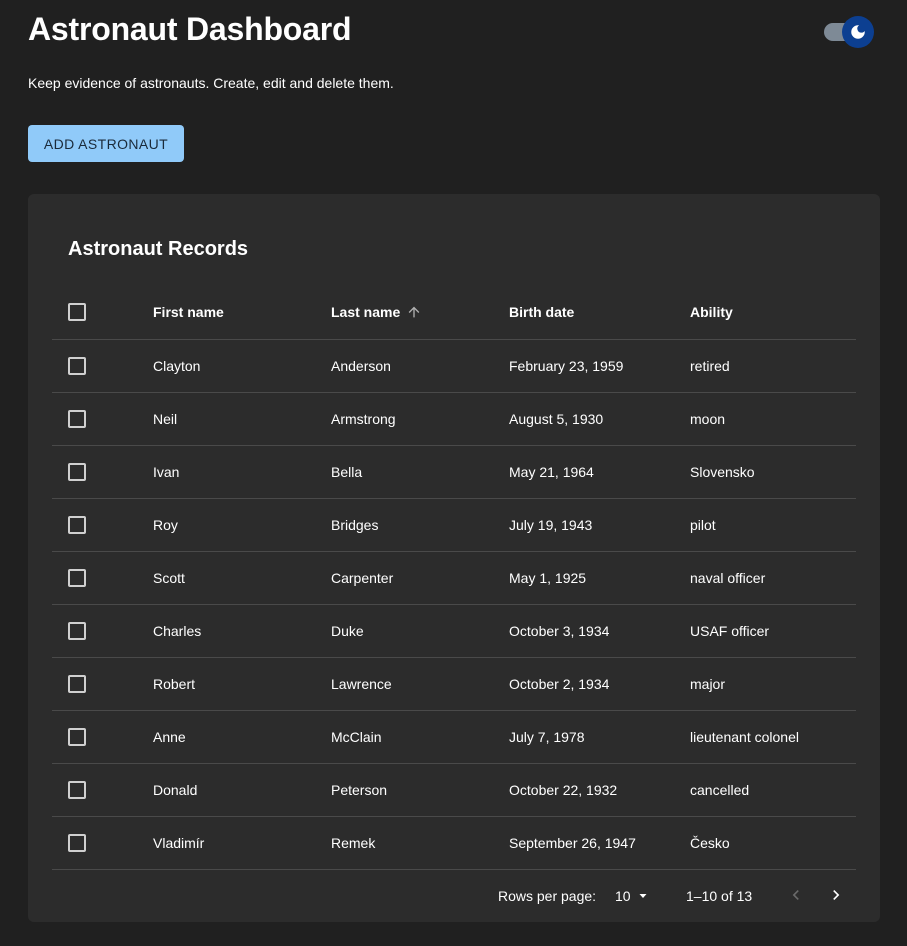 The height and width of the screenshot is (946, 907). What do you see at coordinates (559, 684) in the screenshot?
I see `cell-birth-date: October 2, 1934` at bounding box center [559, 684].